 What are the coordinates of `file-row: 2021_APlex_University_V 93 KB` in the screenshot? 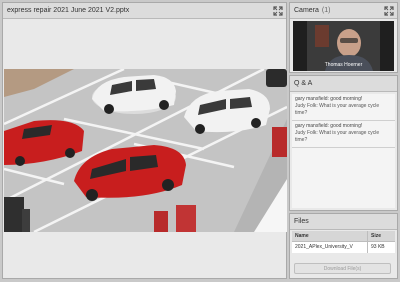 It's located at (343, 247).